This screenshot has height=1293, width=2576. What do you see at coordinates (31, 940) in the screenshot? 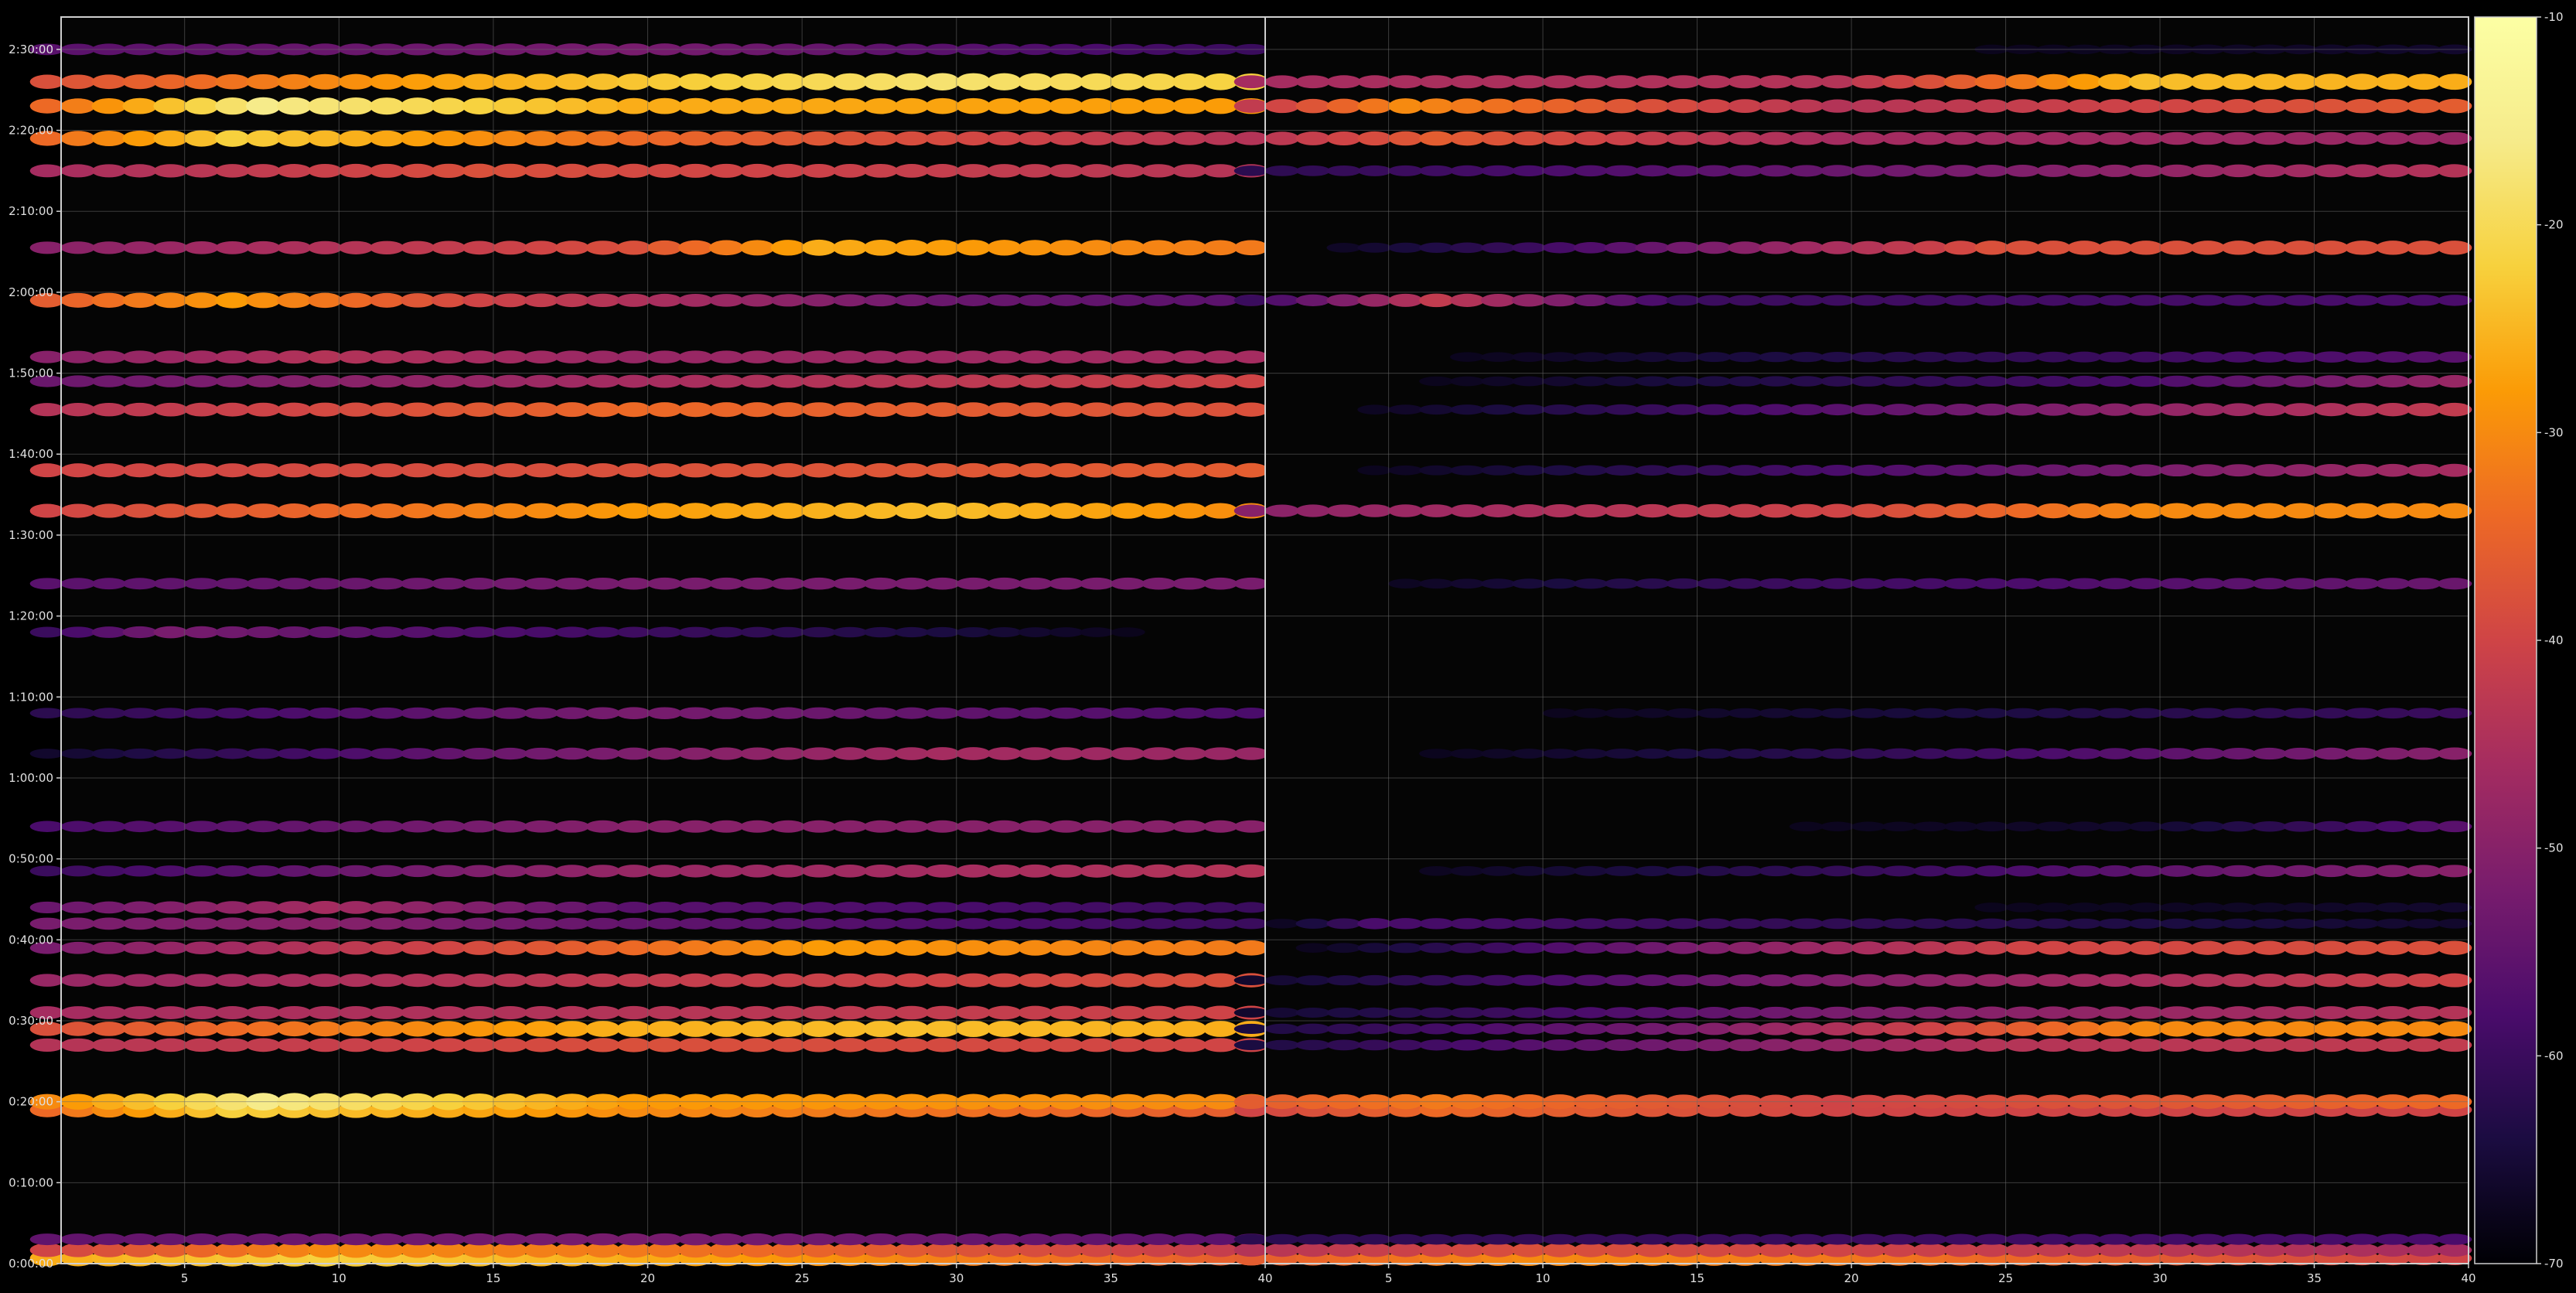
I see `y-tick-label: 0:40:00` at bounding box center [31, 940].